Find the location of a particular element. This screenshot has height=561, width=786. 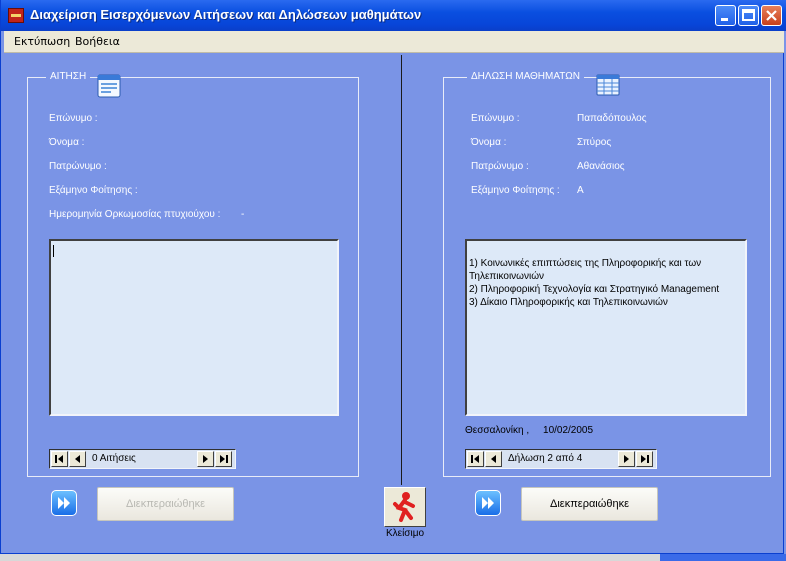

last-declaration-button is located at coordinates (644, 459).